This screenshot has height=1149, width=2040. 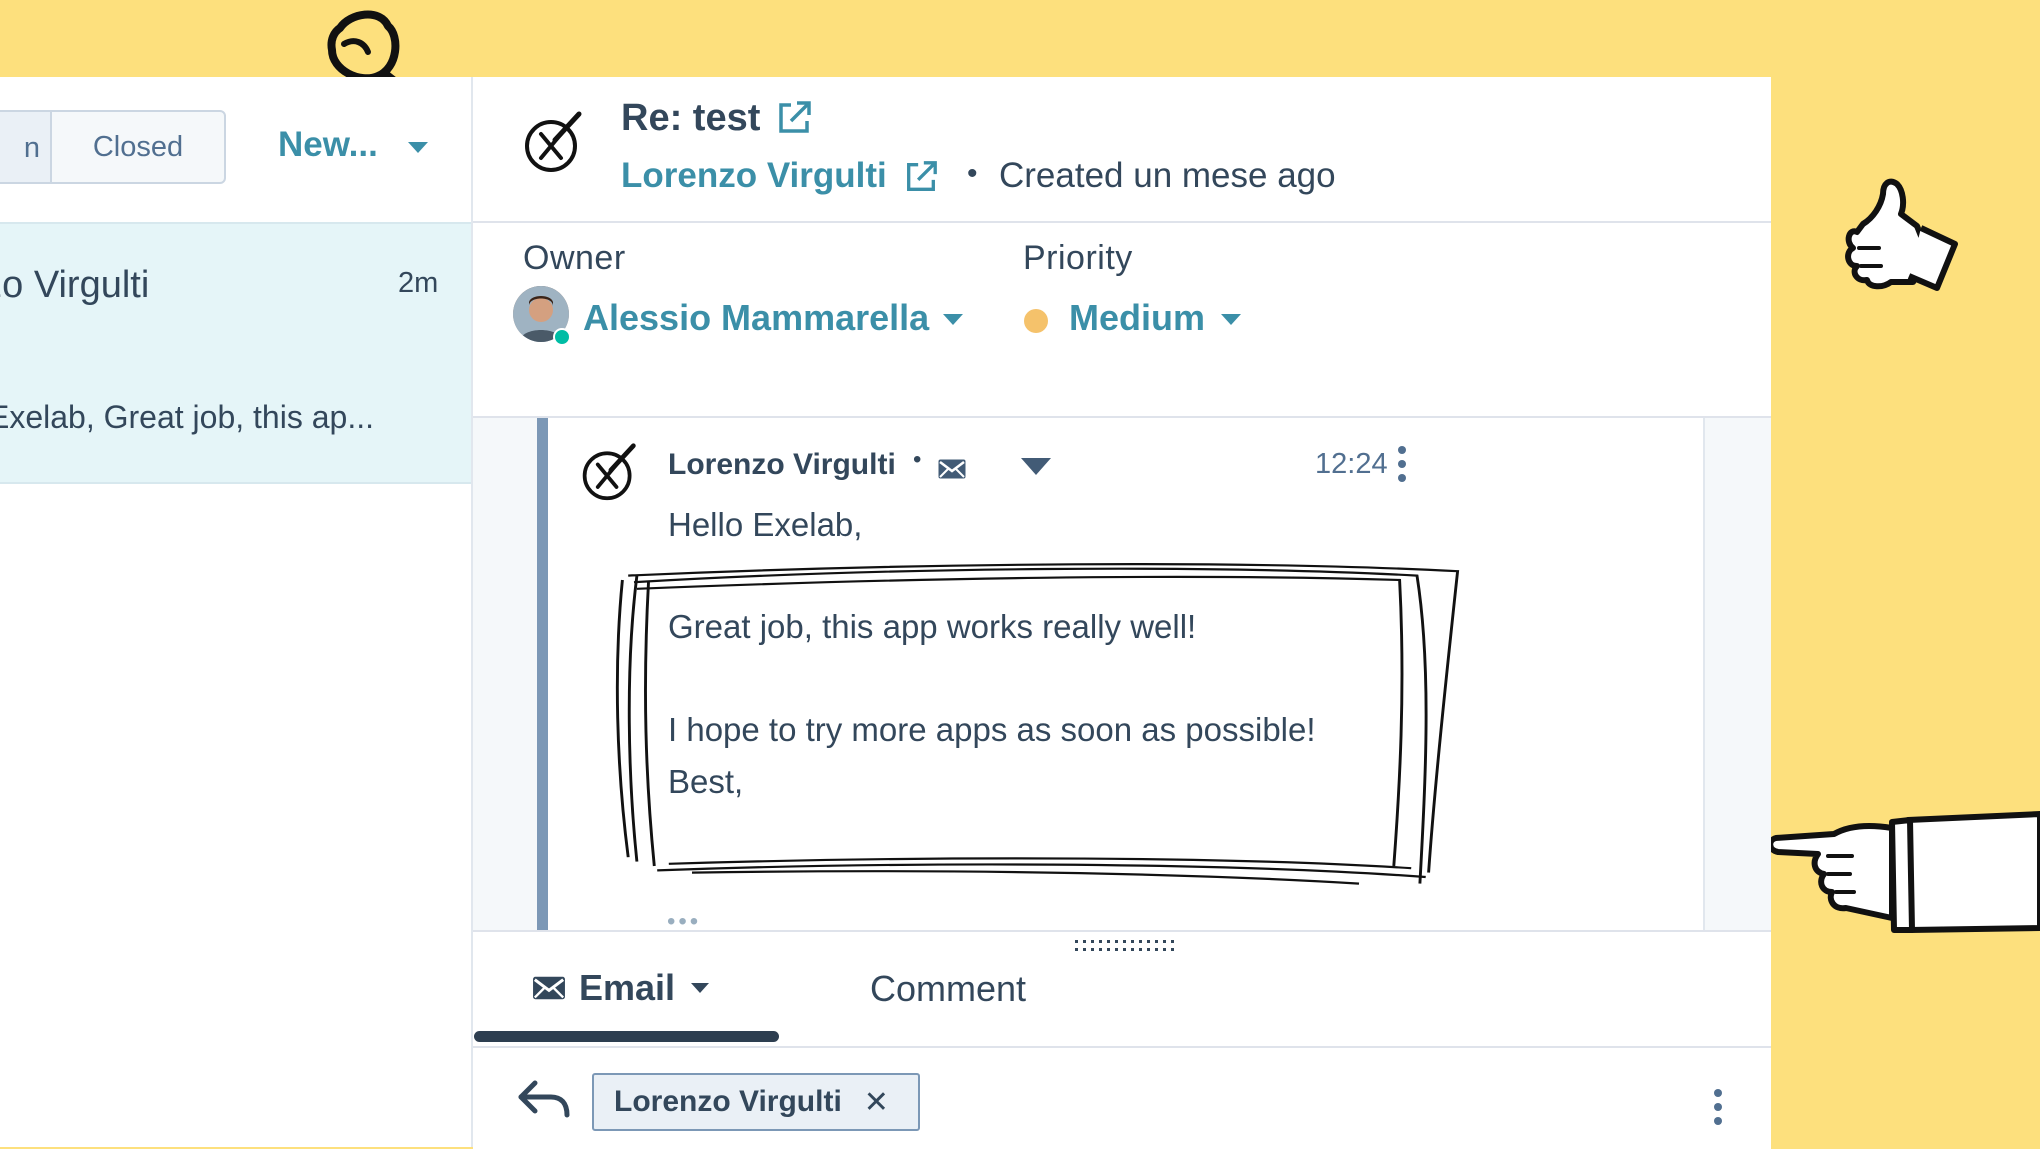 I want to click on tab-email-label: Email, so click(x=627, y=987).